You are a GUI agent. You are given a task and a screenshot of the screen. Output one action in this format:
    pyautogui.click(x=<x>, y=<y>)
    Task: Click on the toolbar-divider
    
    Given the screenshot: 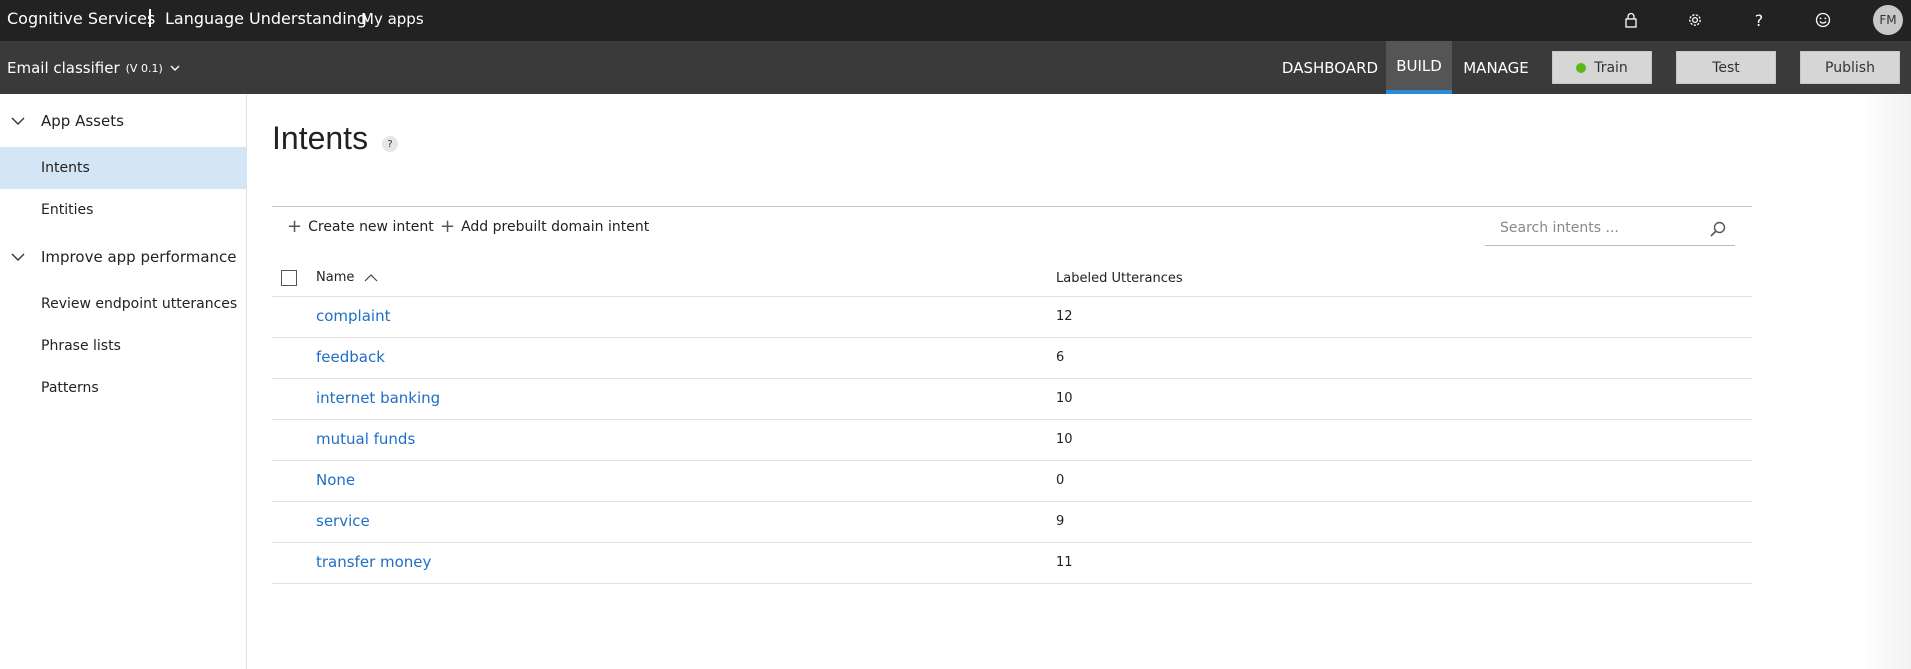 What is the action you would take?
    pyautogui.click(x=1012, y=206)
    